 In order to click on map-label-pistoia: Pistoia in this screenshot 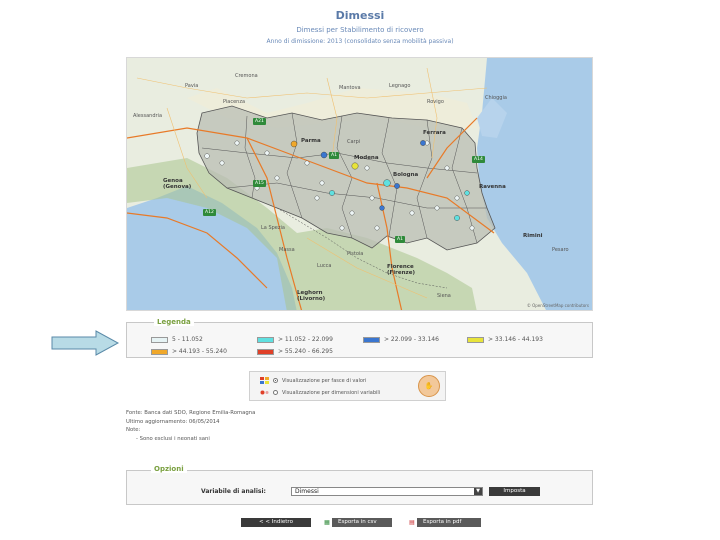, I will do `click(355, 254)`.